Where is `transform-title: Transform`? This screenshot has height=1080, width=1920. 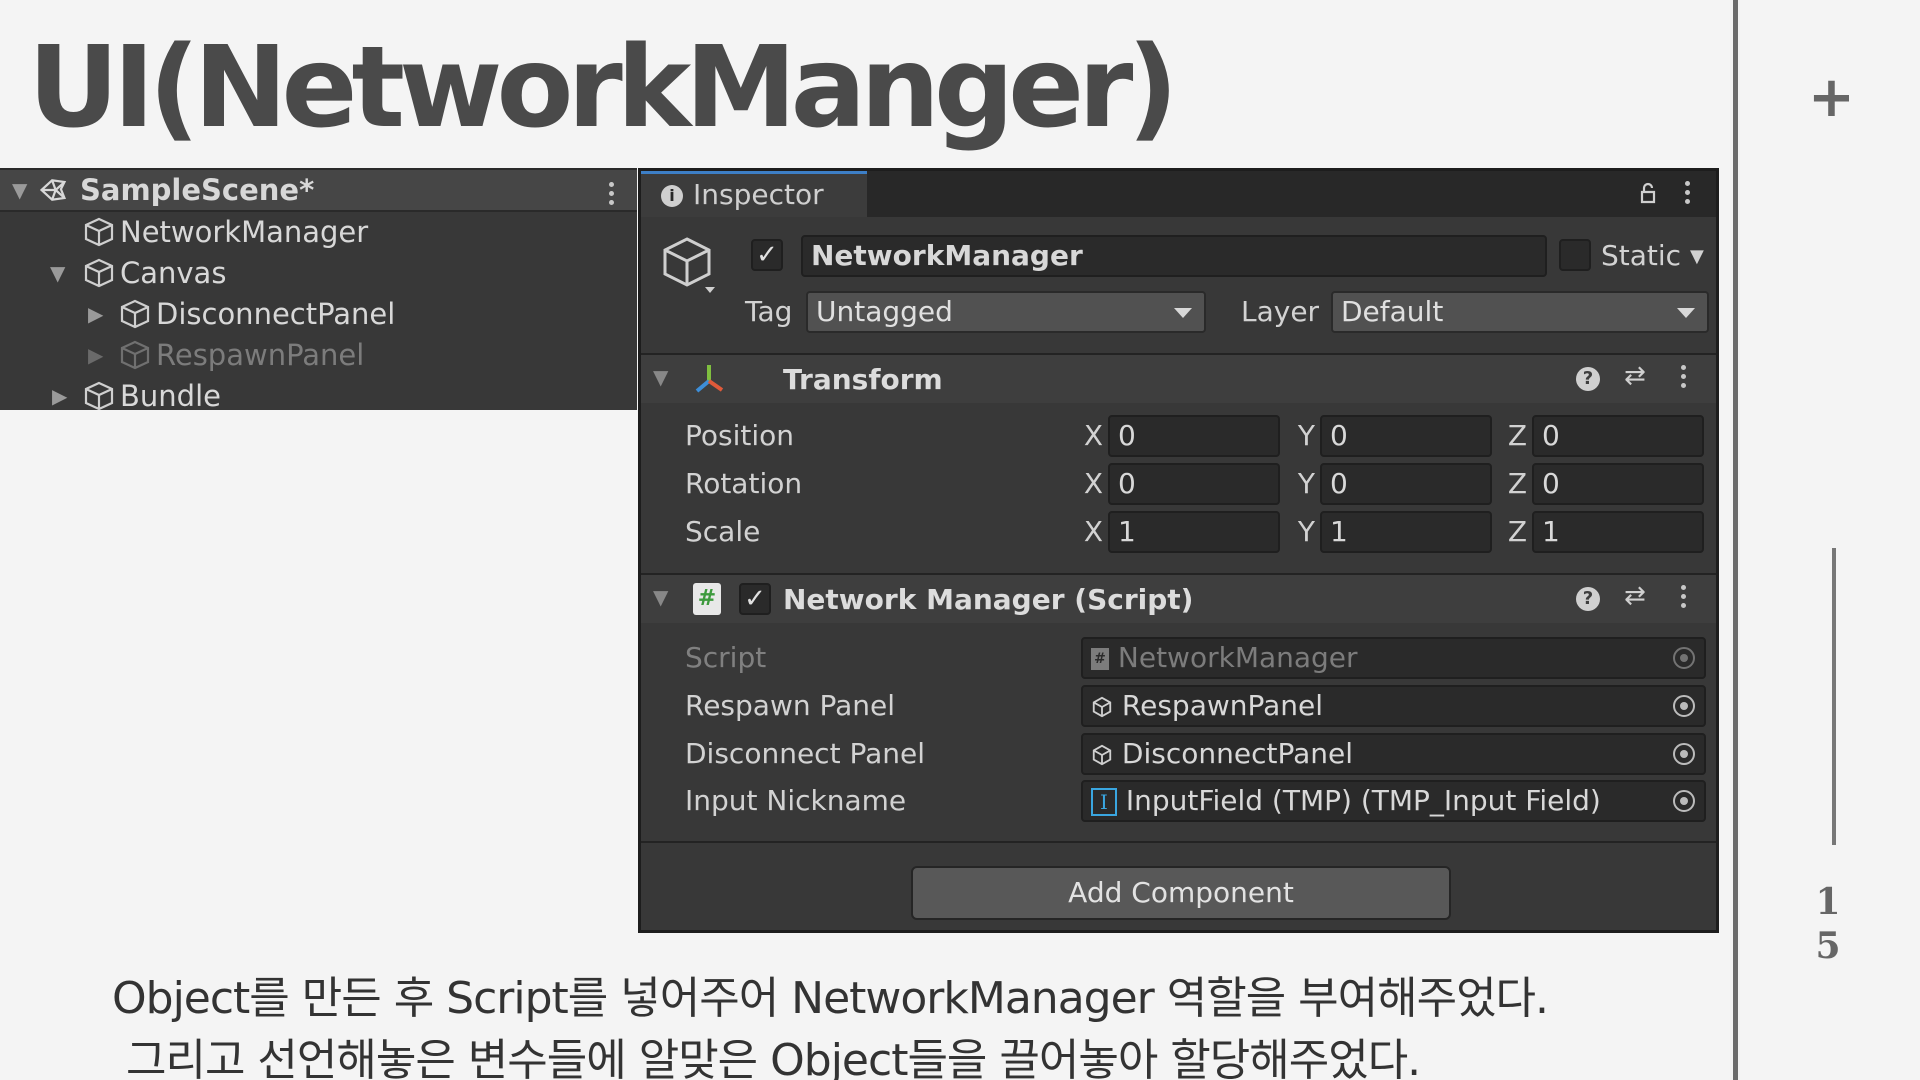 transform-title: Transform is located at coordinates (863, 379).